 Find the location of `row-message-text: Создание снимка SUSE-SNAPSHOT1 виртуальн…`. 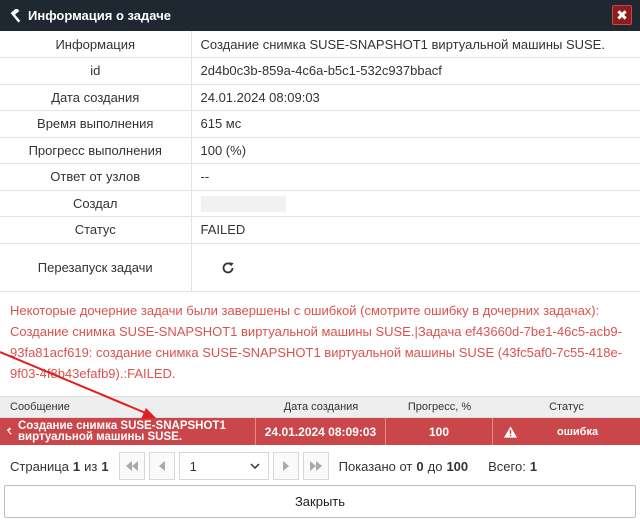

row-message-text: Создание снимка SUSE-SNAPSHOT1 виртуальн… is located at coordinates (121, 431).